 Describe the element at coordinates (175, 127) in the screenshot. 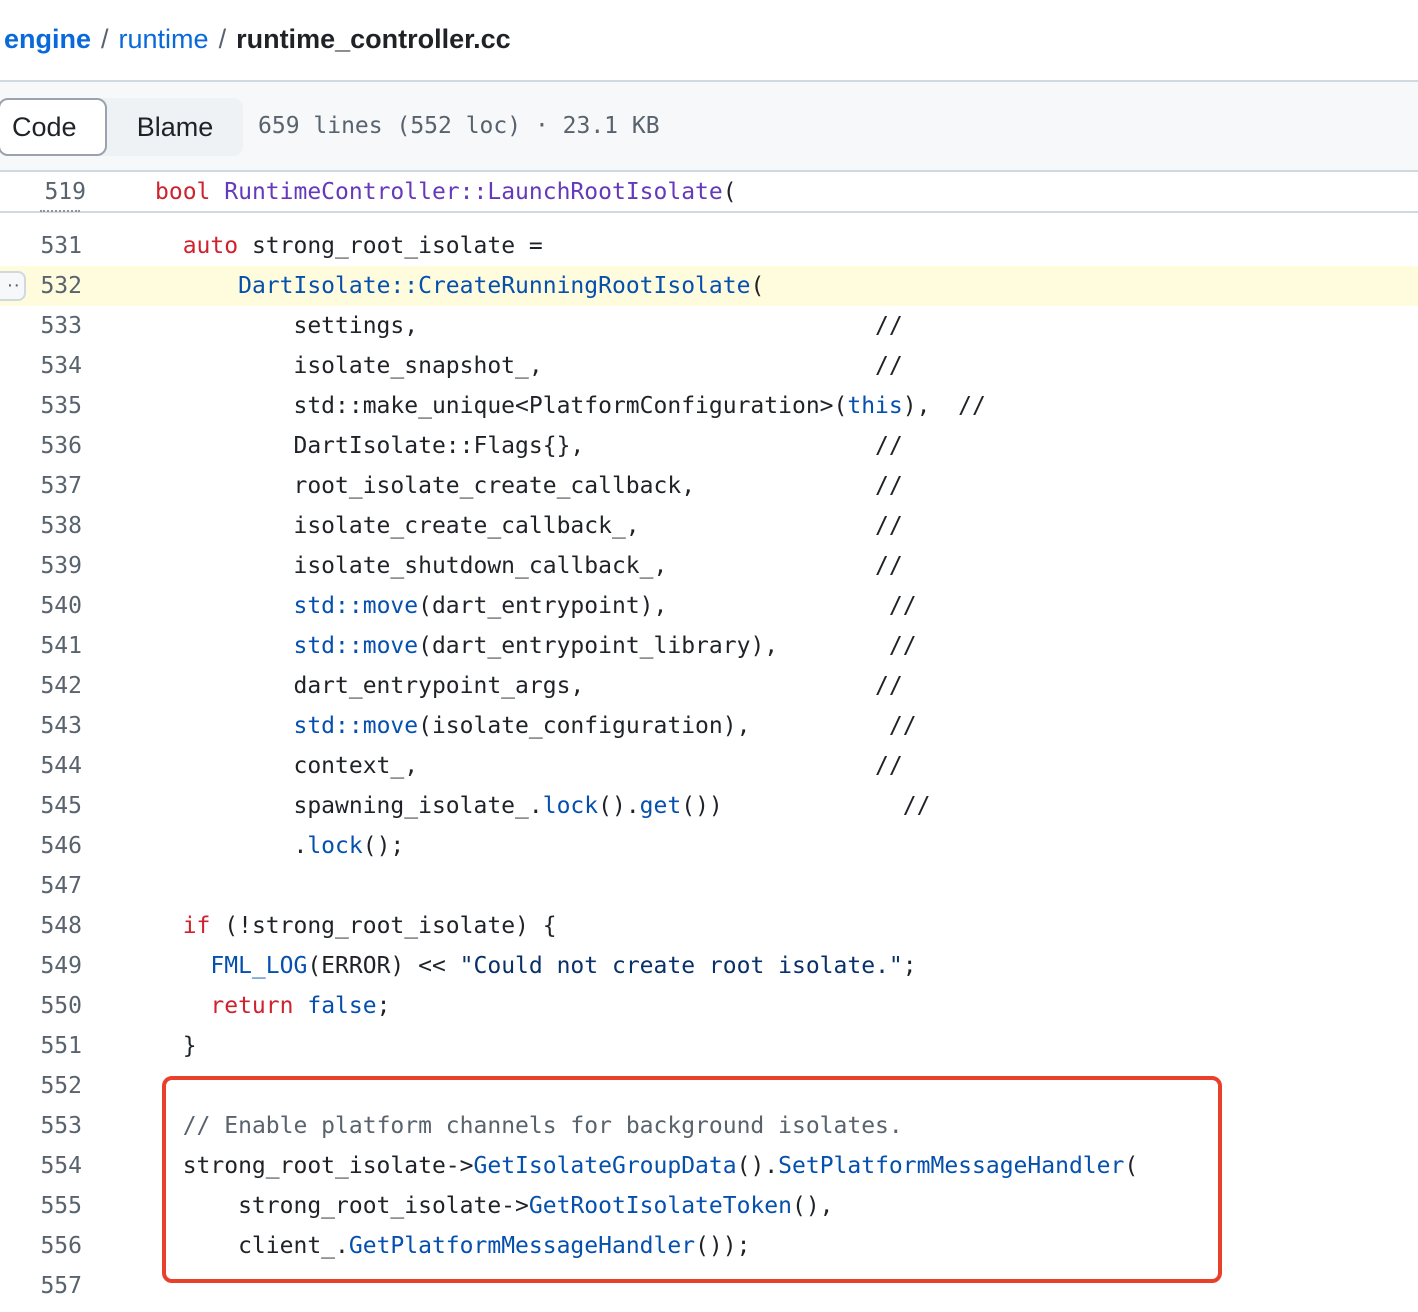

I see `blame-tab: Blame` at that location.